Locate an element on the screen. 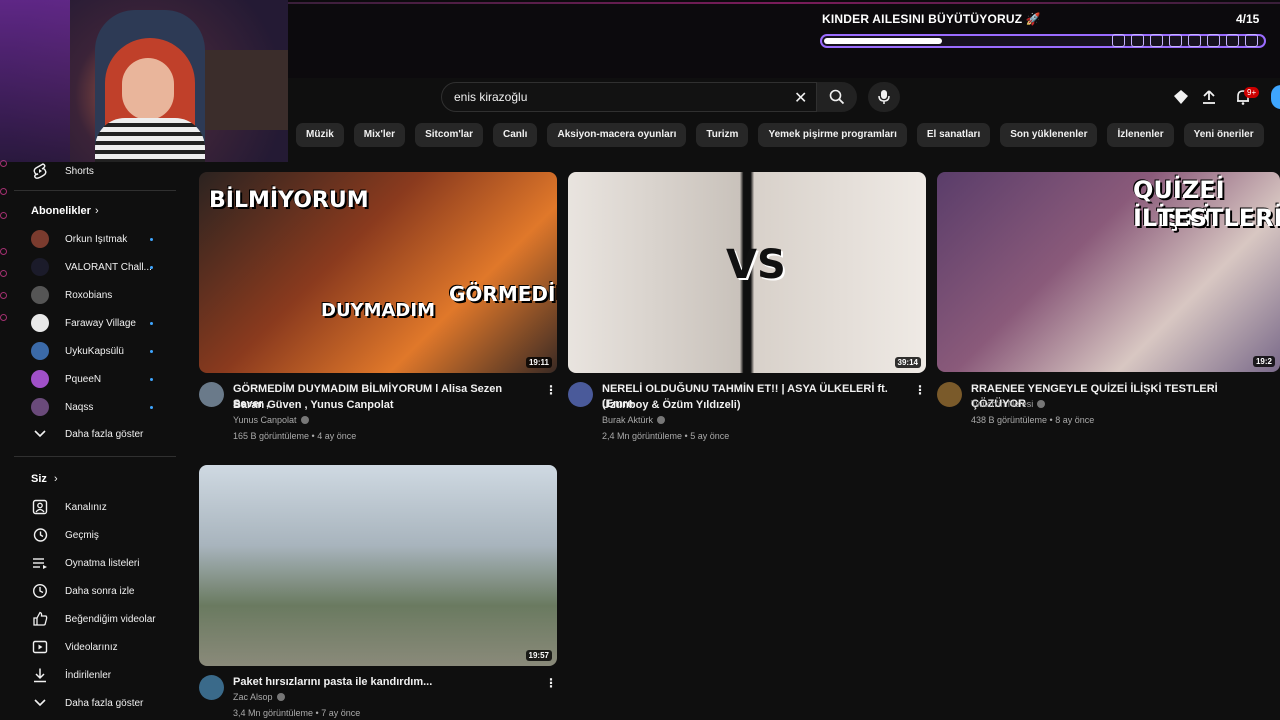 The height and width of the screenshot is (720, 1280). subscriber-goal-title: KINDER AILESINI BÜYÜTÜYORUZ 🚀 is located at coordinates (931, 19).